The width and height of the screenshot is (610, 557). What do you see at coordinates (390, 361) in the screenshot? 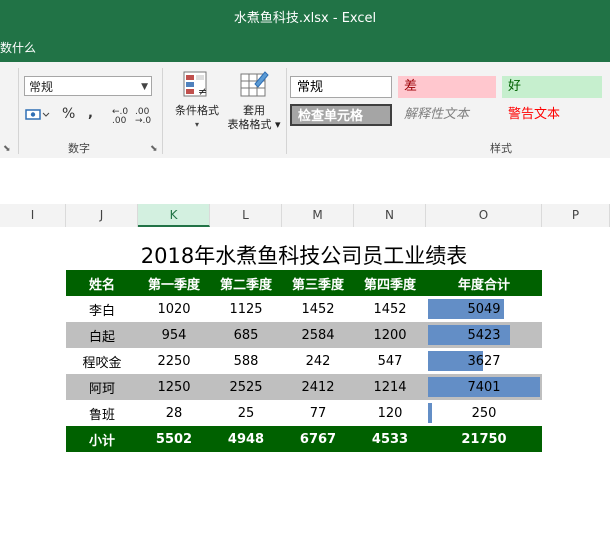
I see `cell-q4: 547` at bounding box center [390, 361].